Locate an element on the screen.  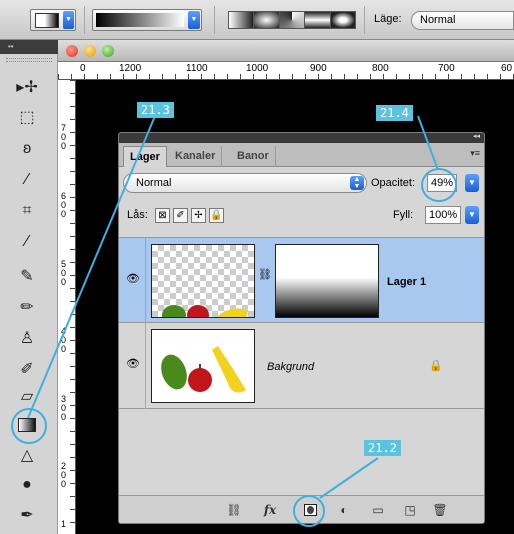
marquee-tool-icon: ⬚ is located at coordinates (27, 118).